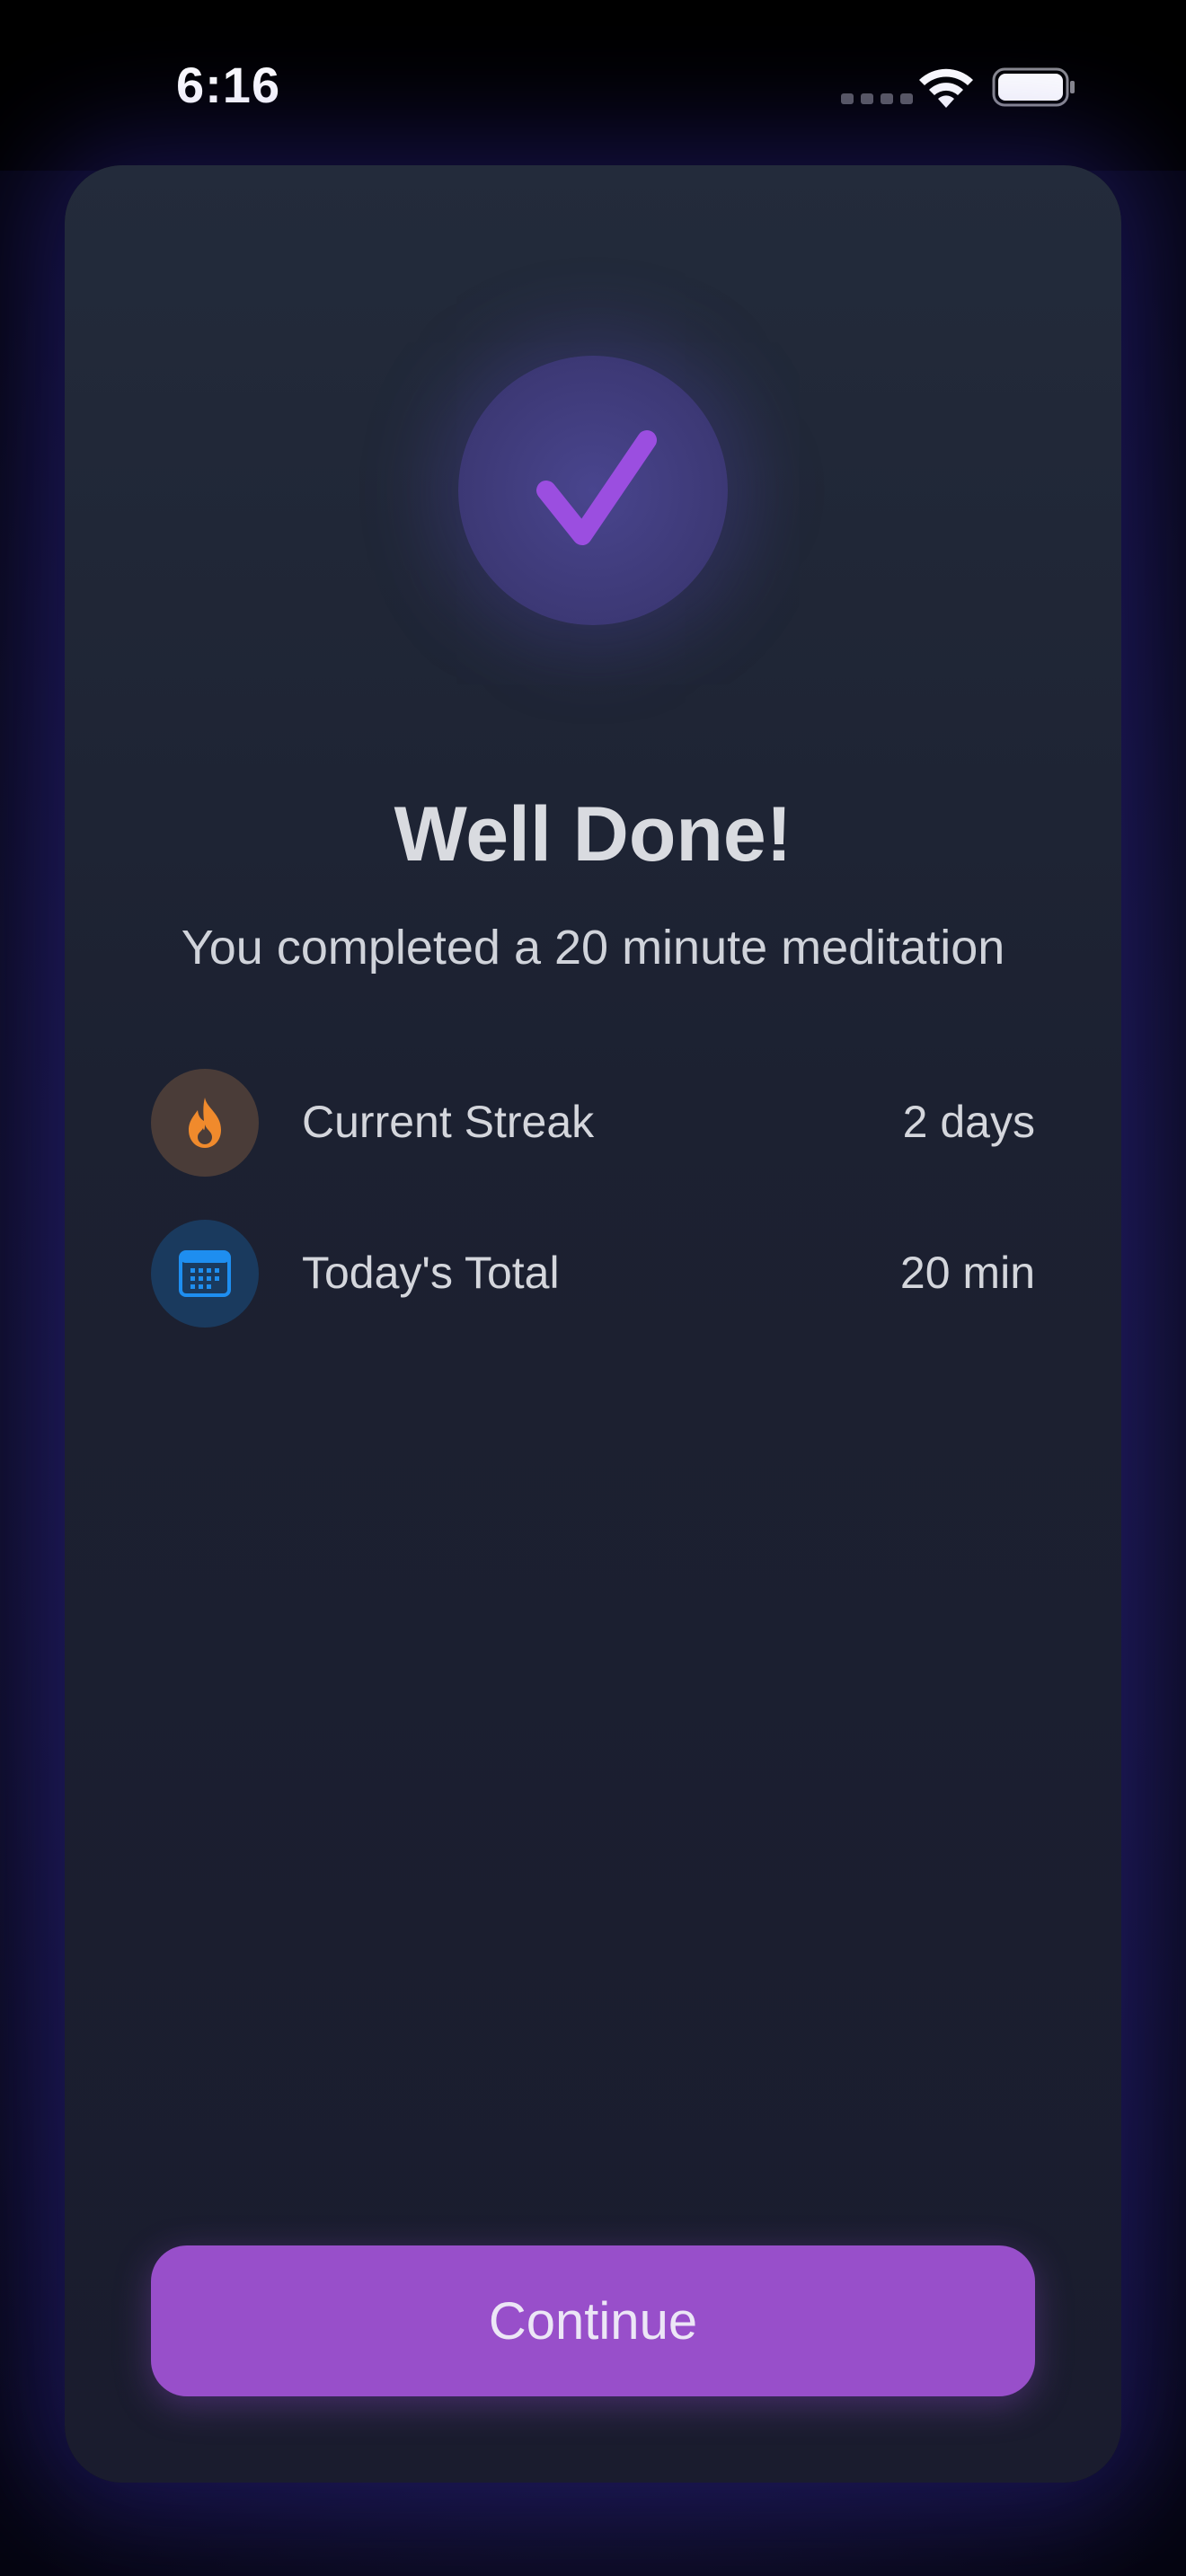 Image resolution: width=1186 pixels, height=2576 pixels. I want to click on status-bar: 6:16, so click(593, 85).